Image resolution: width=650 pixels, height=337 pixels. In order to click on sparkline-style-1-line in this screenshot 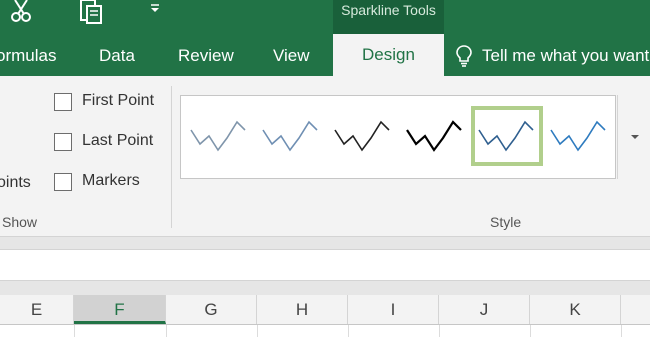, I will do `click(218, 136)`.